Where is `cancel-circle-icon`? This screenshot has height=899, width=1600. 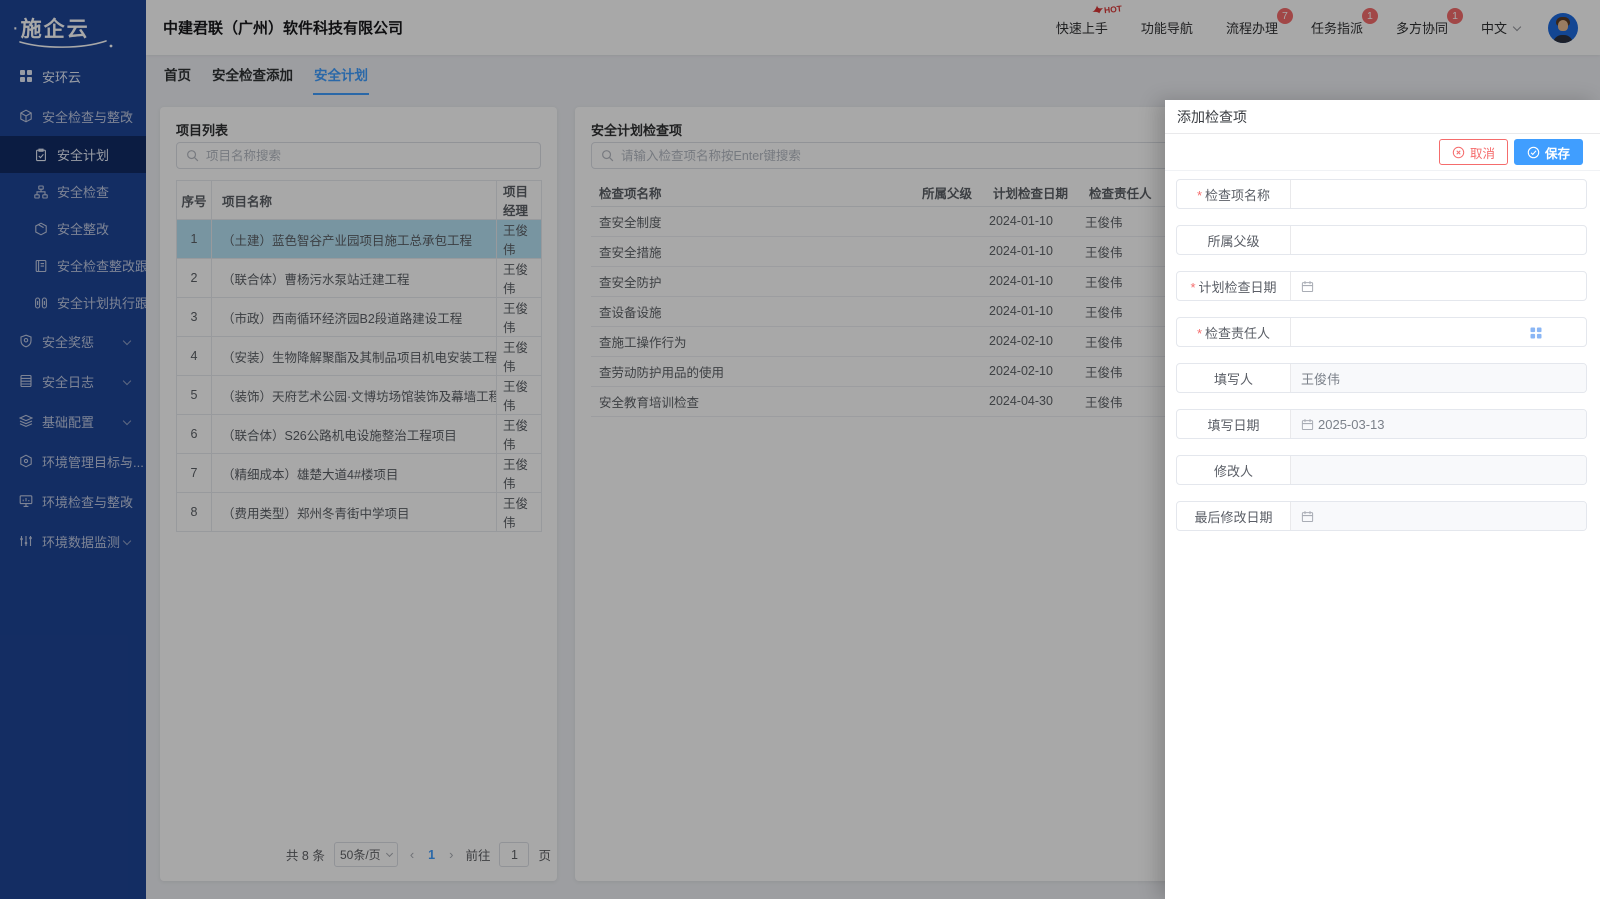 cancel-circle-icon is located at coordinates (1458, 152).